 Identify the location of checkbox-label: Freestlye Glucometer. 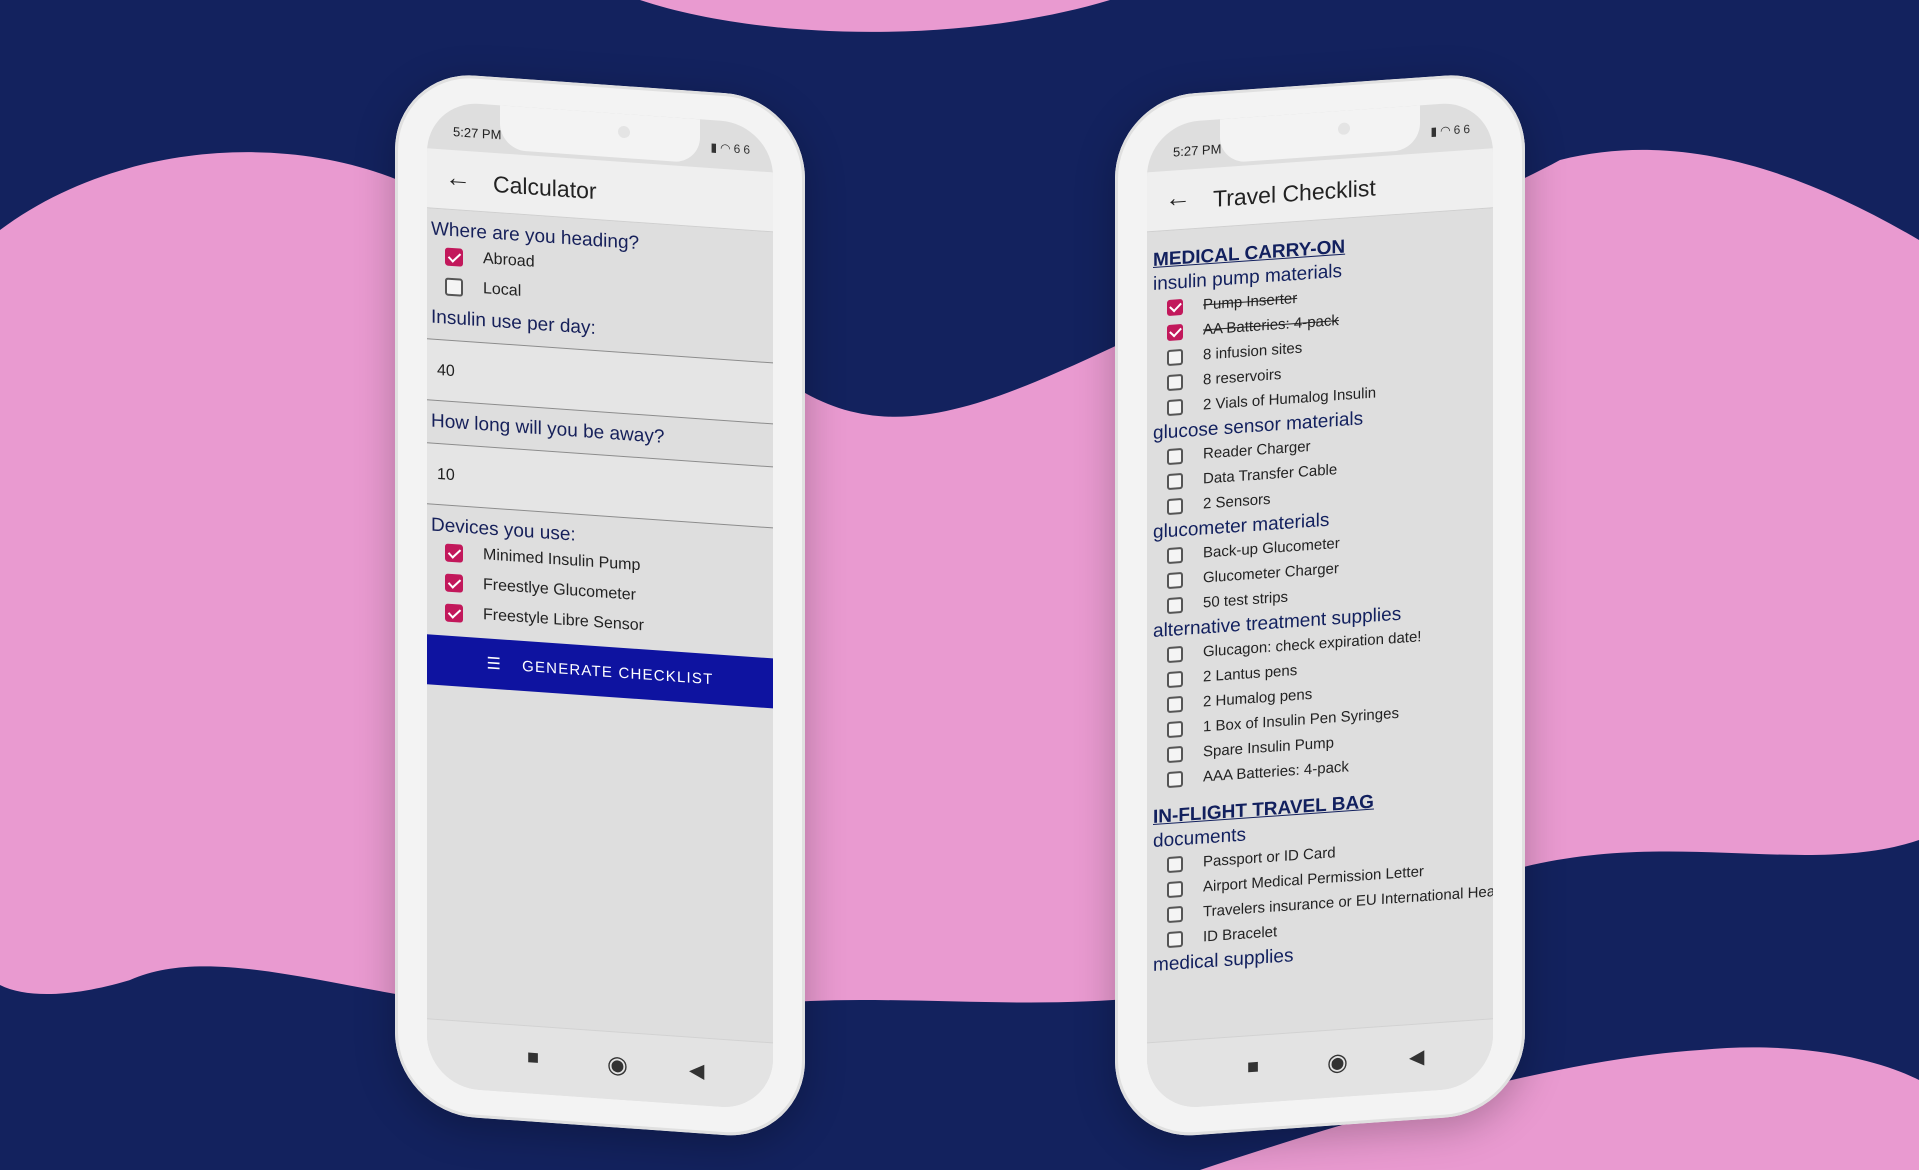
(559, 590).